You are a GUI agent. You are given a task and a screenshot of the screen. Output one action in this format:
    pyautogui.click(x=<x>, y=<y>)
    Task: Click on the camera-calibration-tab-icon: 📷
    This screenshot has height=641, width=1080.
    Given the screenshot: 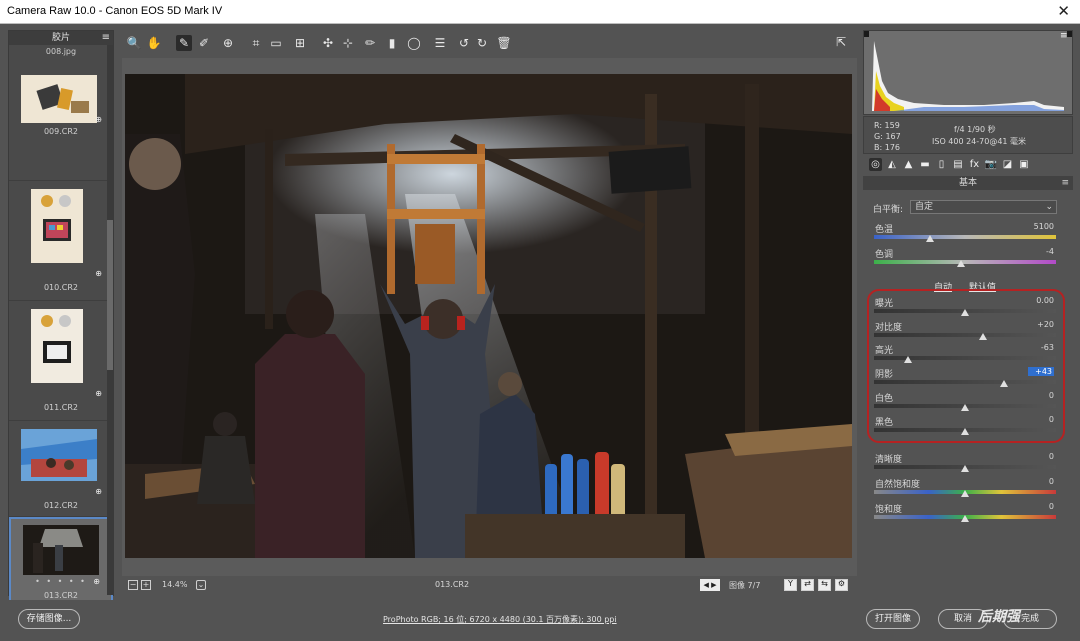 What is the action you would take?
    pyautogui.click(x=991, y=164)
    